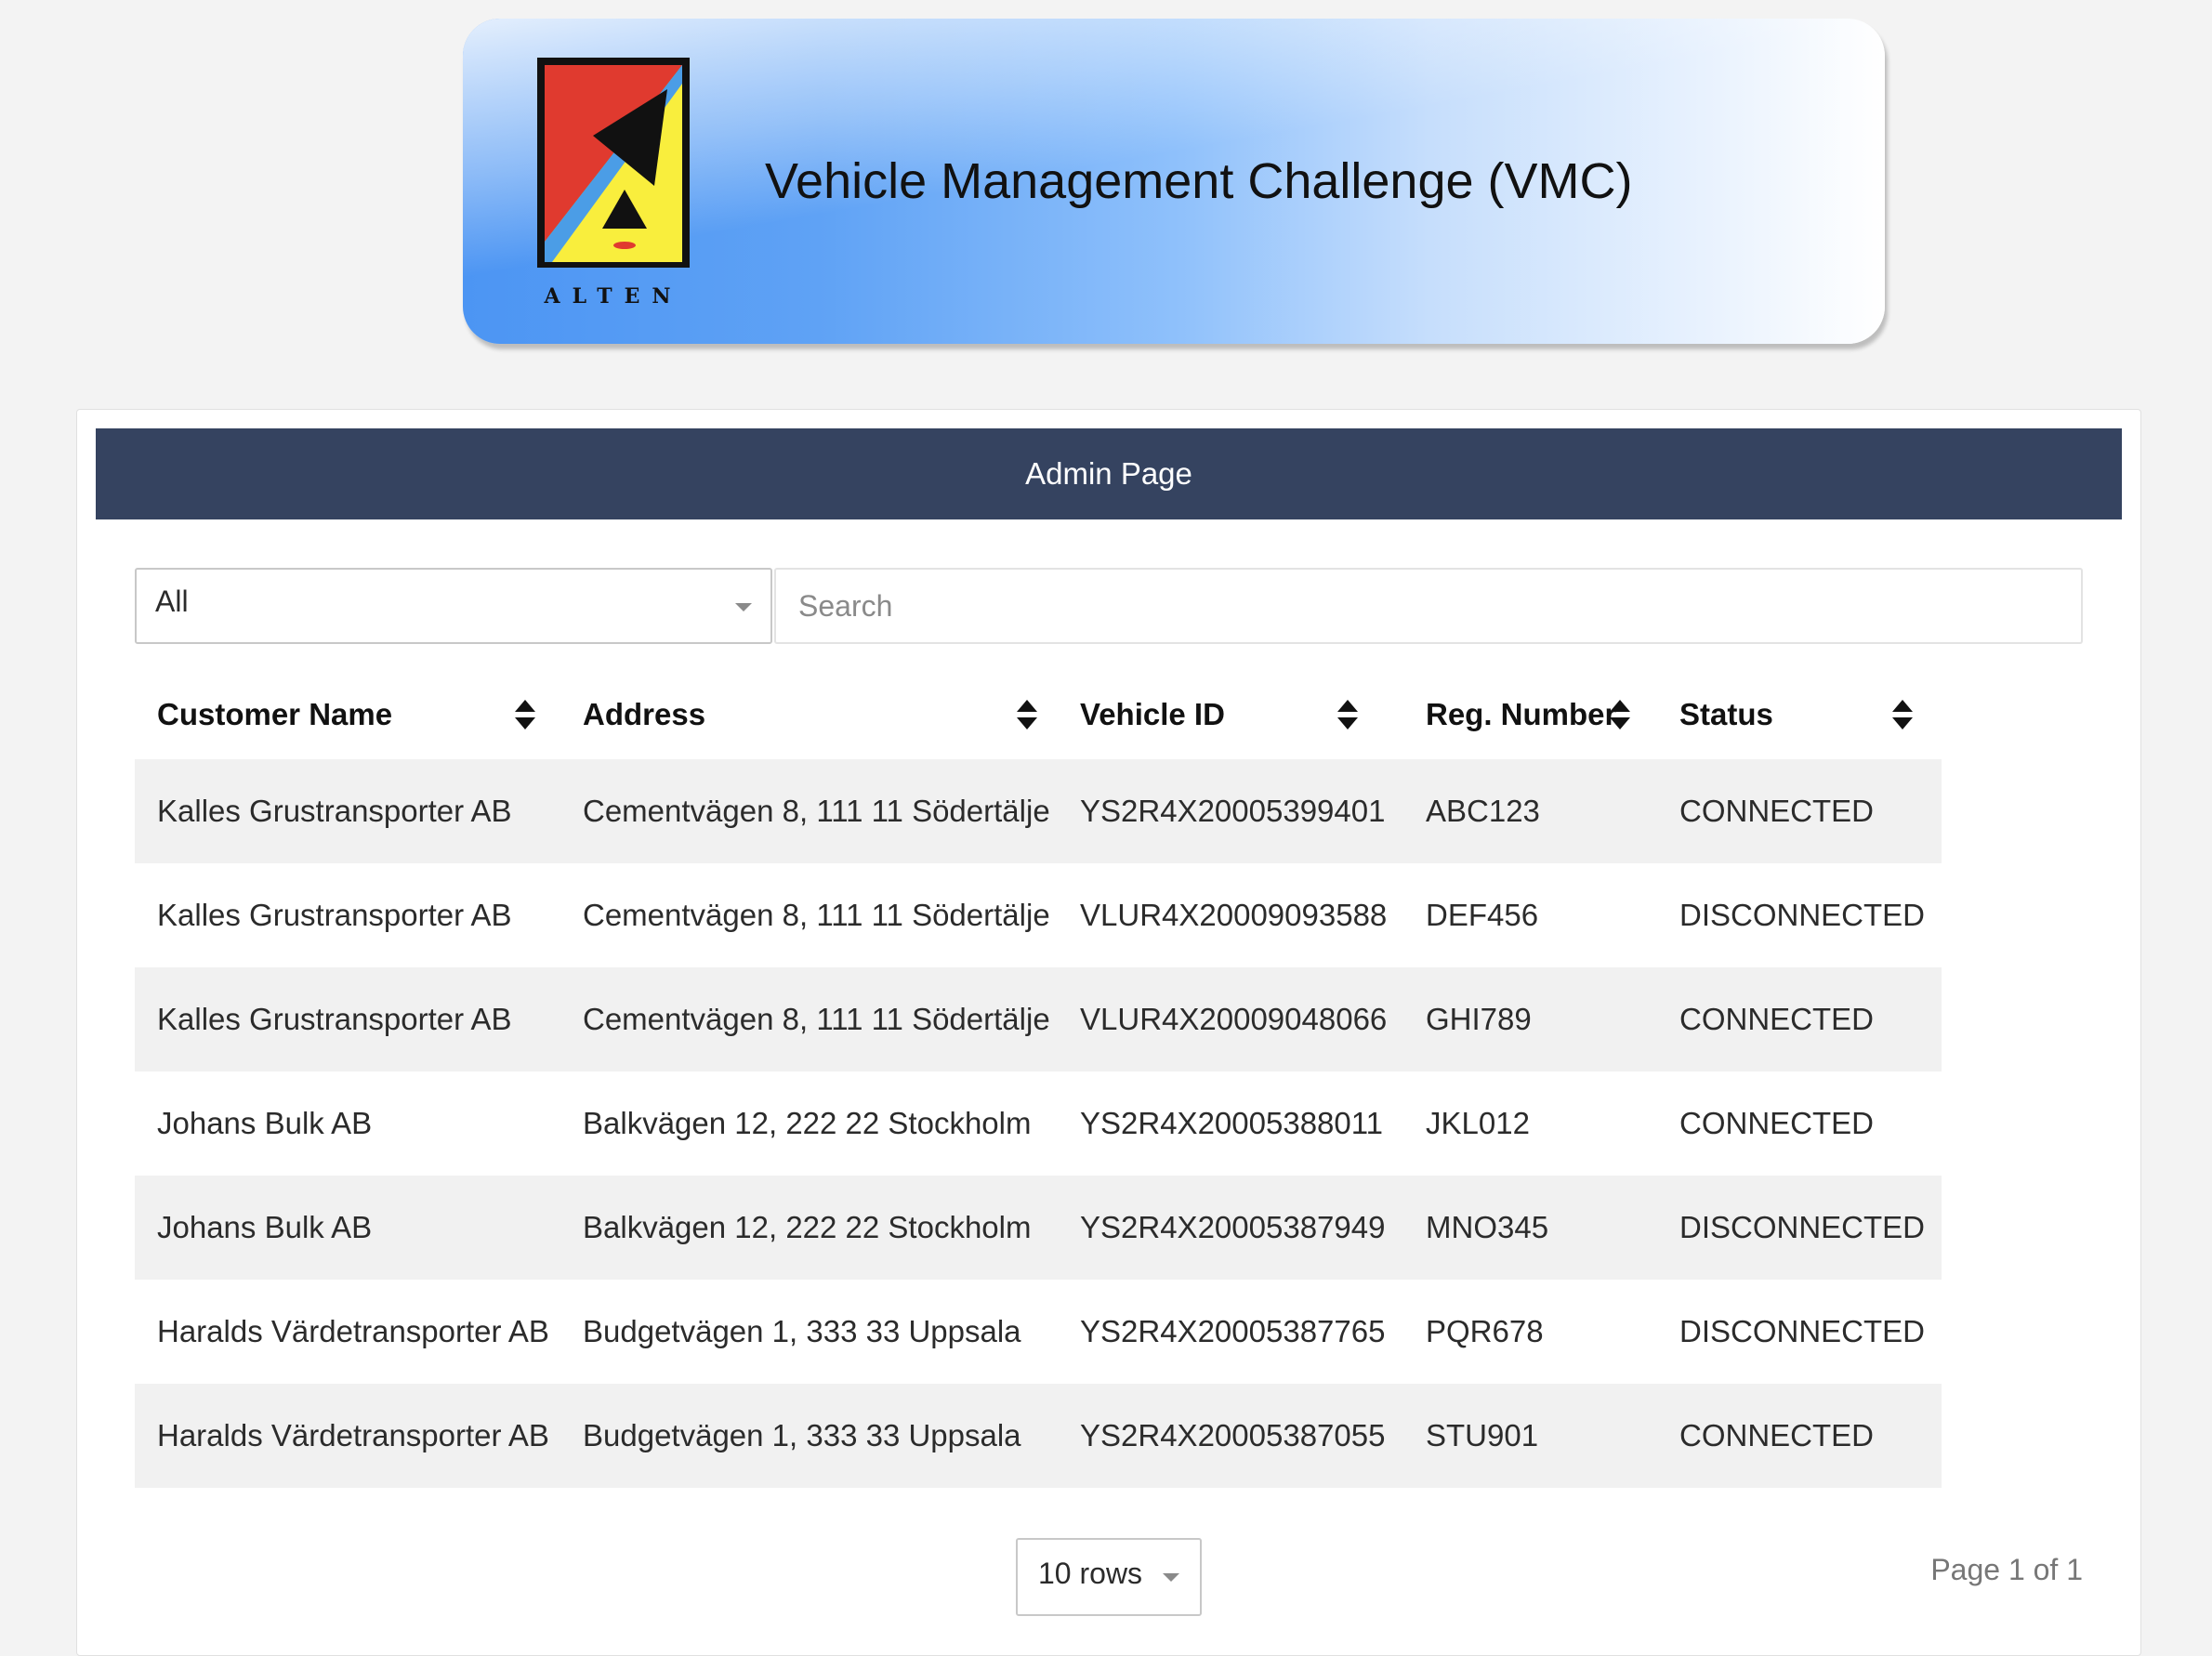 Image resolution: width=2212 pixels, height=1656 pixels. I want to click on cell-reg-number: PQR678, so click(1485, 1331).